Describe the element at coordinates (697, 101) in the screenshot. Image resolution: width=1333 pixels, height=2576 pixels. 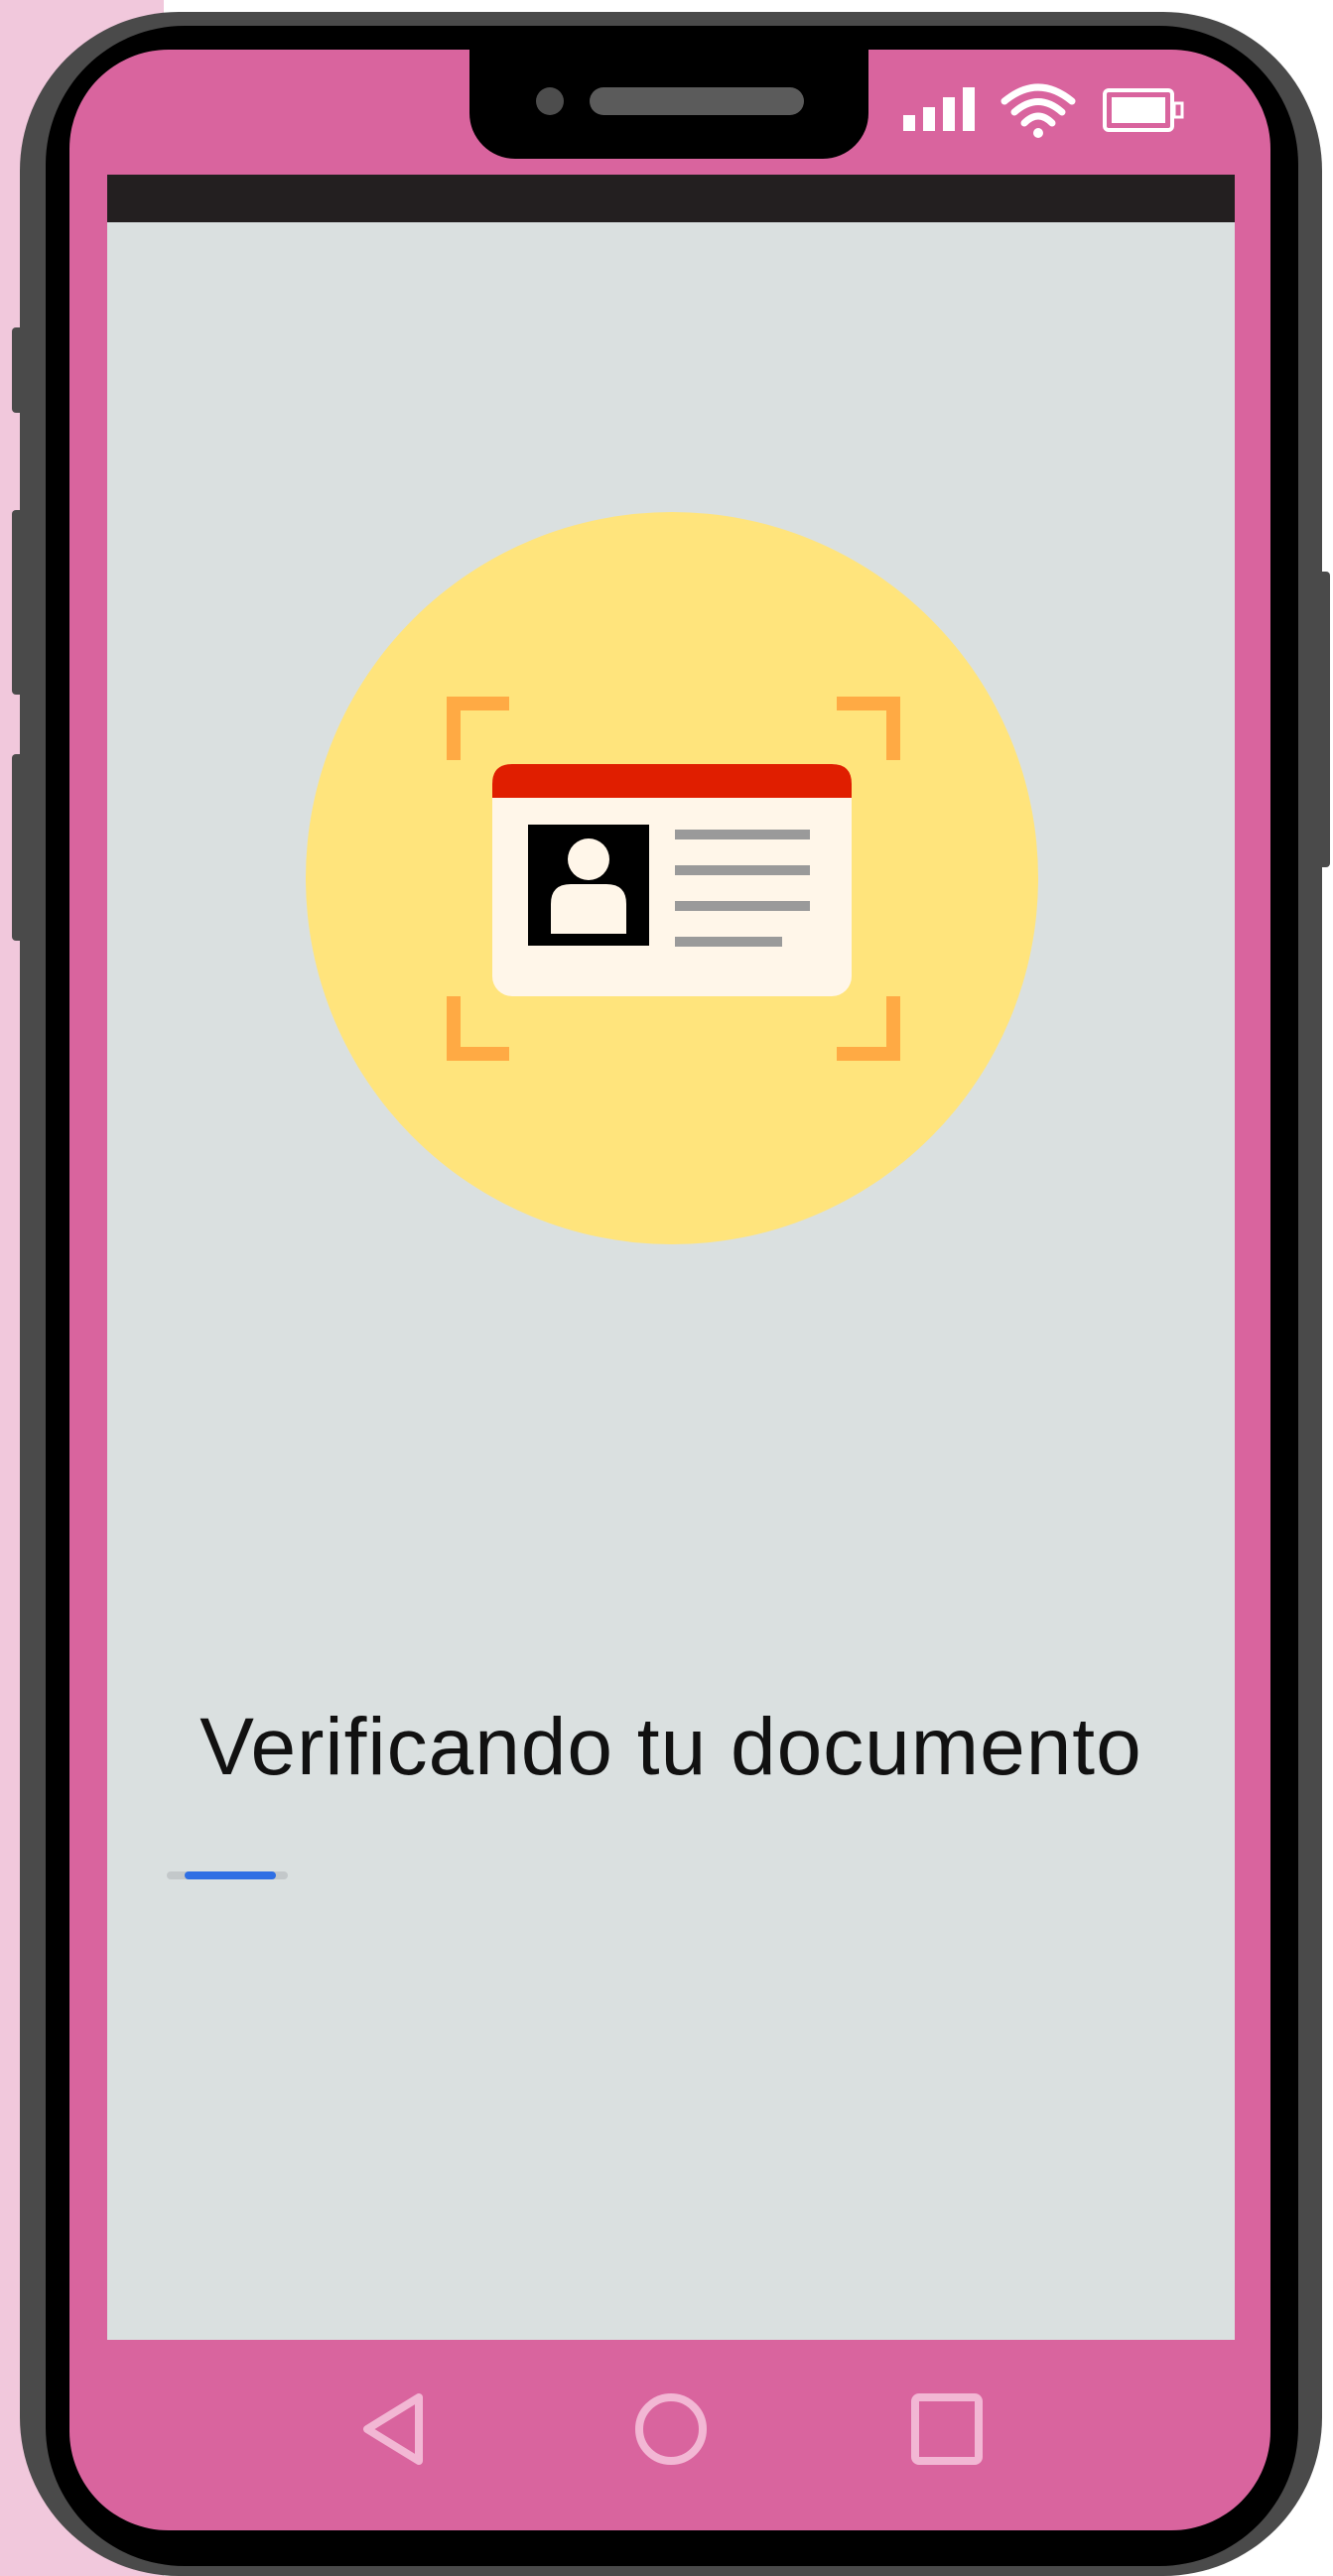
I see `earpiece-speaker` at that location.